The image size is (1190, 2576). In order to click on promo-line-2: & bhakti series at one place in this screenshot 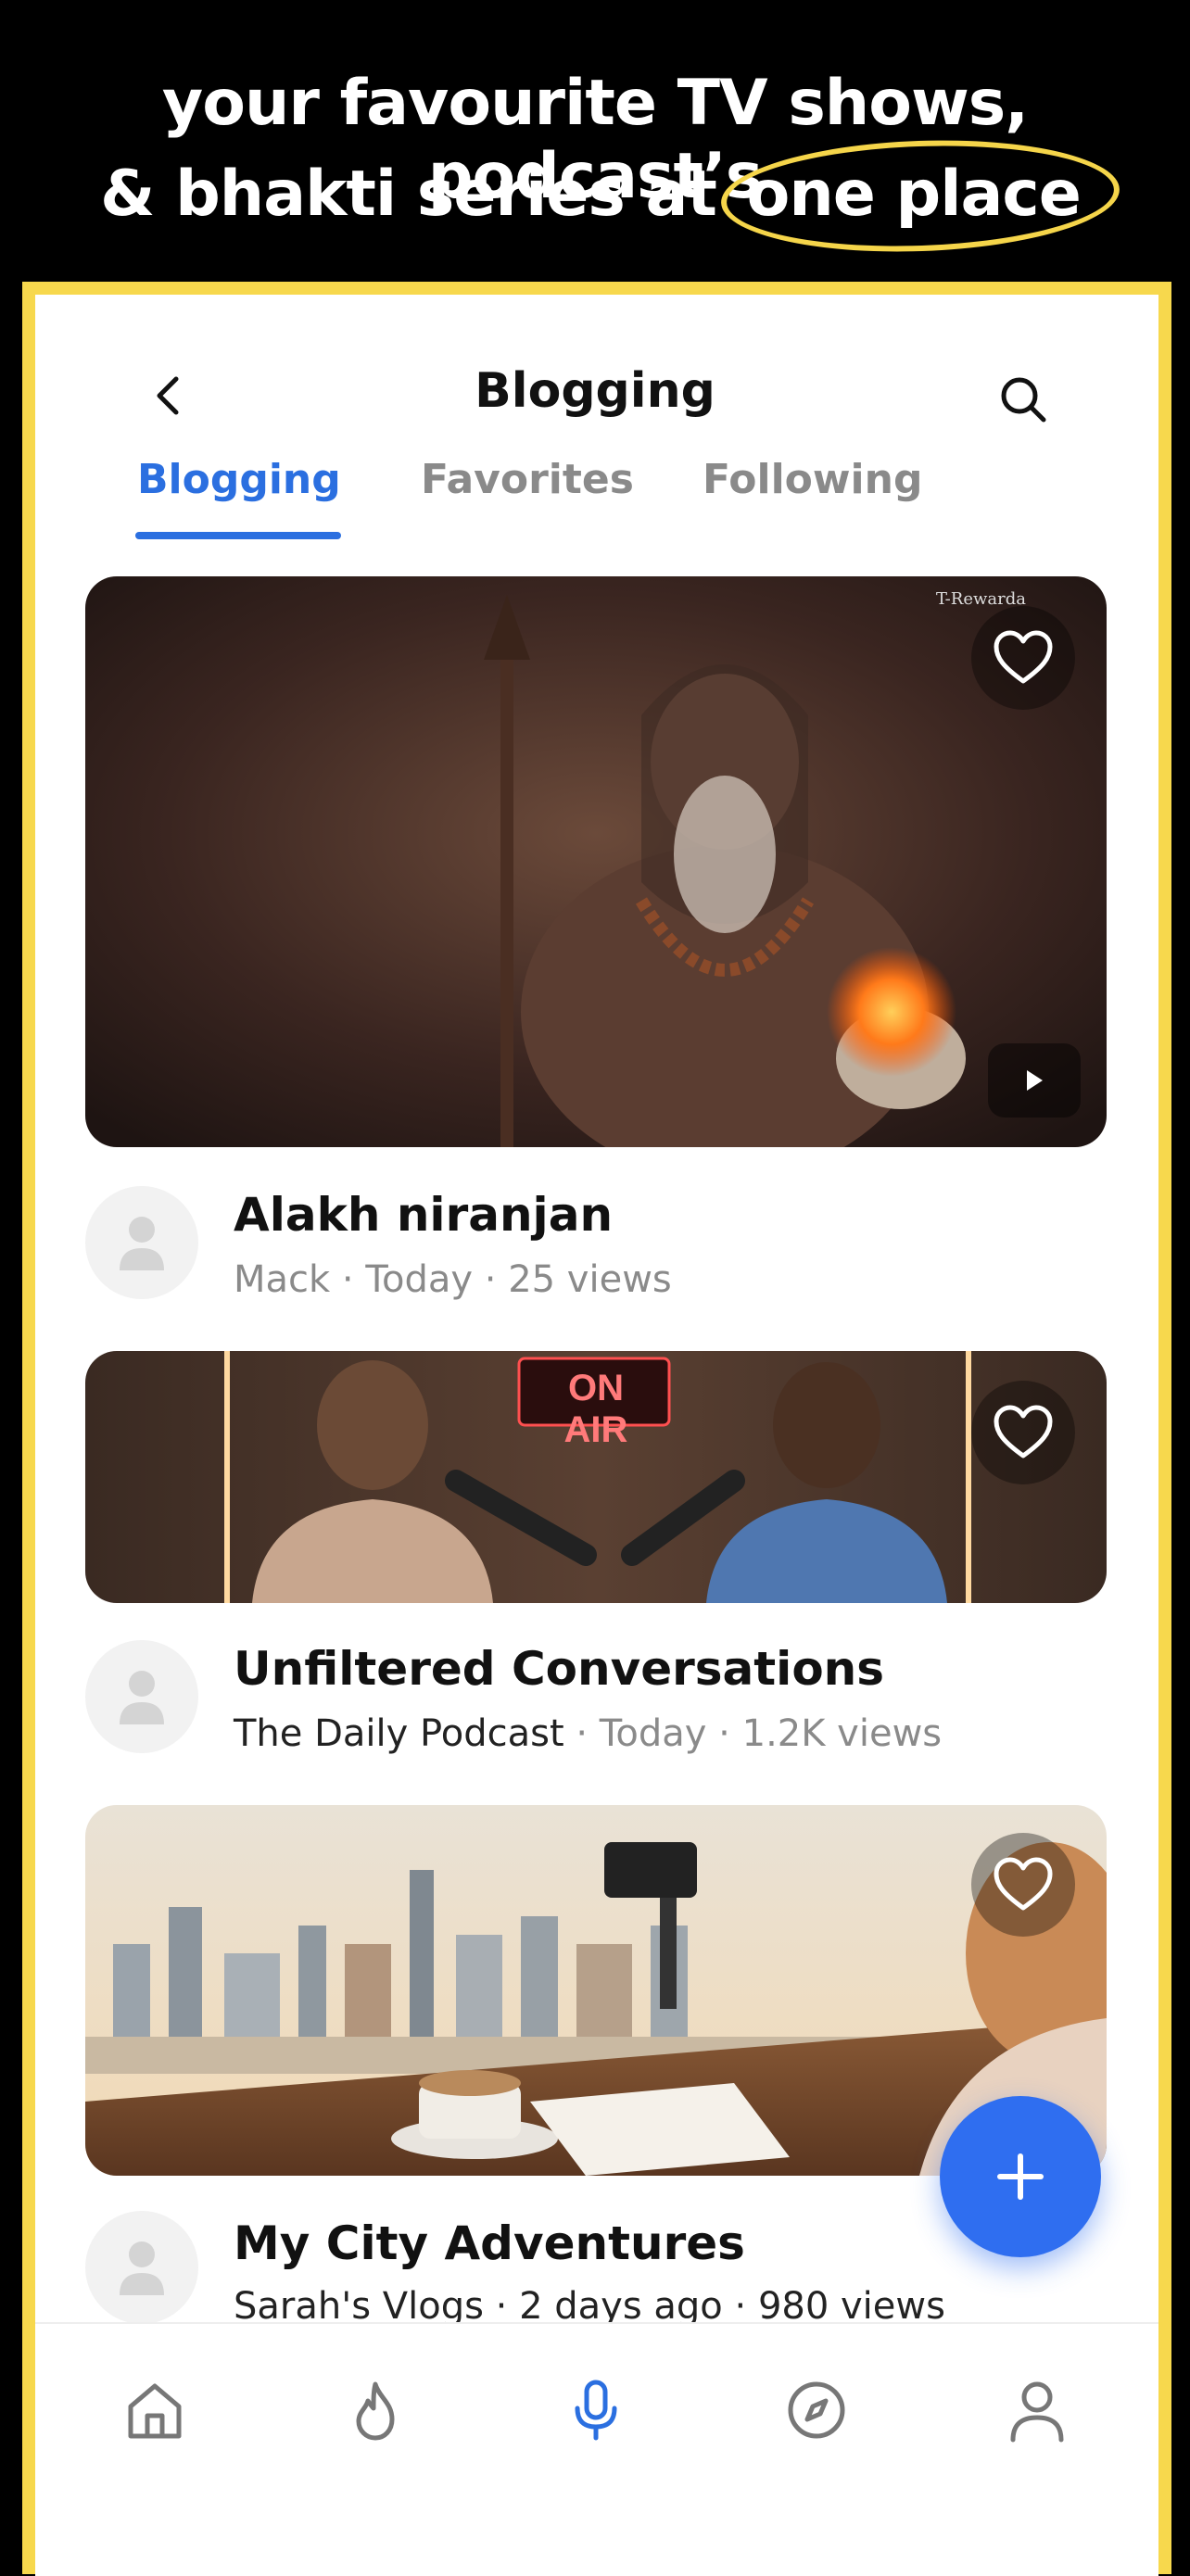, I will do `click(595, 196)`.